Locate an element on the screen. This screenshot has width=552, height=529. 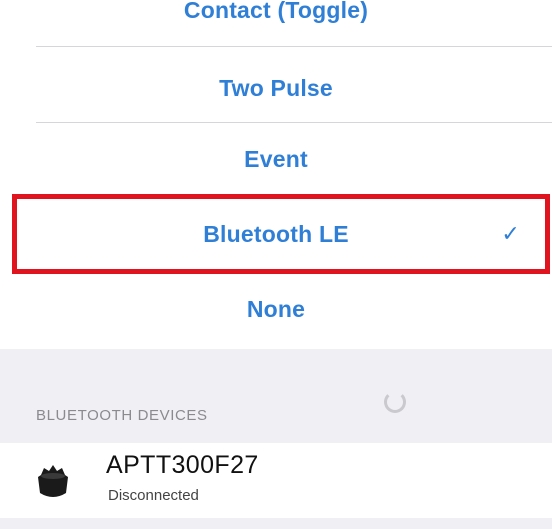
option-none: None is located at coordinates (276, 309).